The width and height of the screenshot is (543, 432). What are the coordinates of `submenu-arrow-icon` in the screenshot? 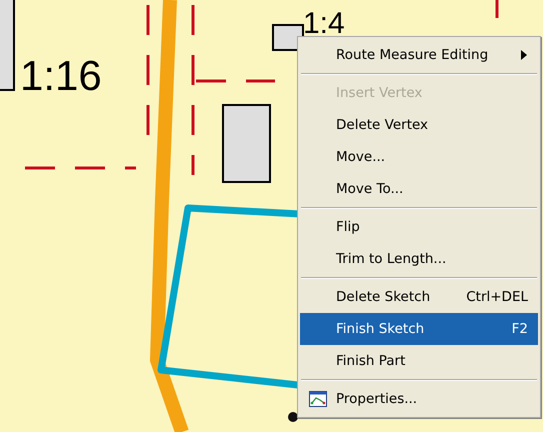 It's located at (524, 55).